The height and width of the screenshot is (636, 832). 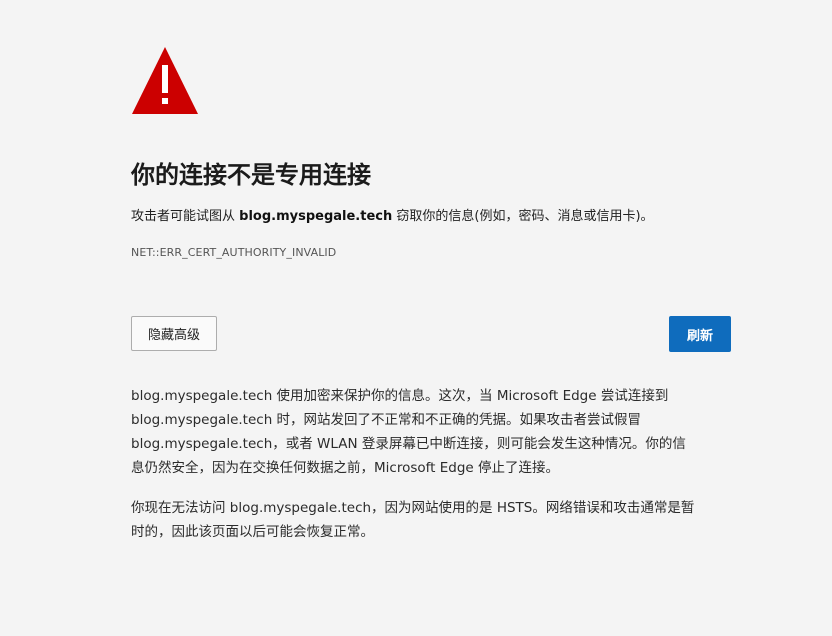 I want to click on details-p1-line: 息仍然安全，因为在交换任何数据之前，Microsoft Edge 停止了连接。, so click(x=345, y=468).